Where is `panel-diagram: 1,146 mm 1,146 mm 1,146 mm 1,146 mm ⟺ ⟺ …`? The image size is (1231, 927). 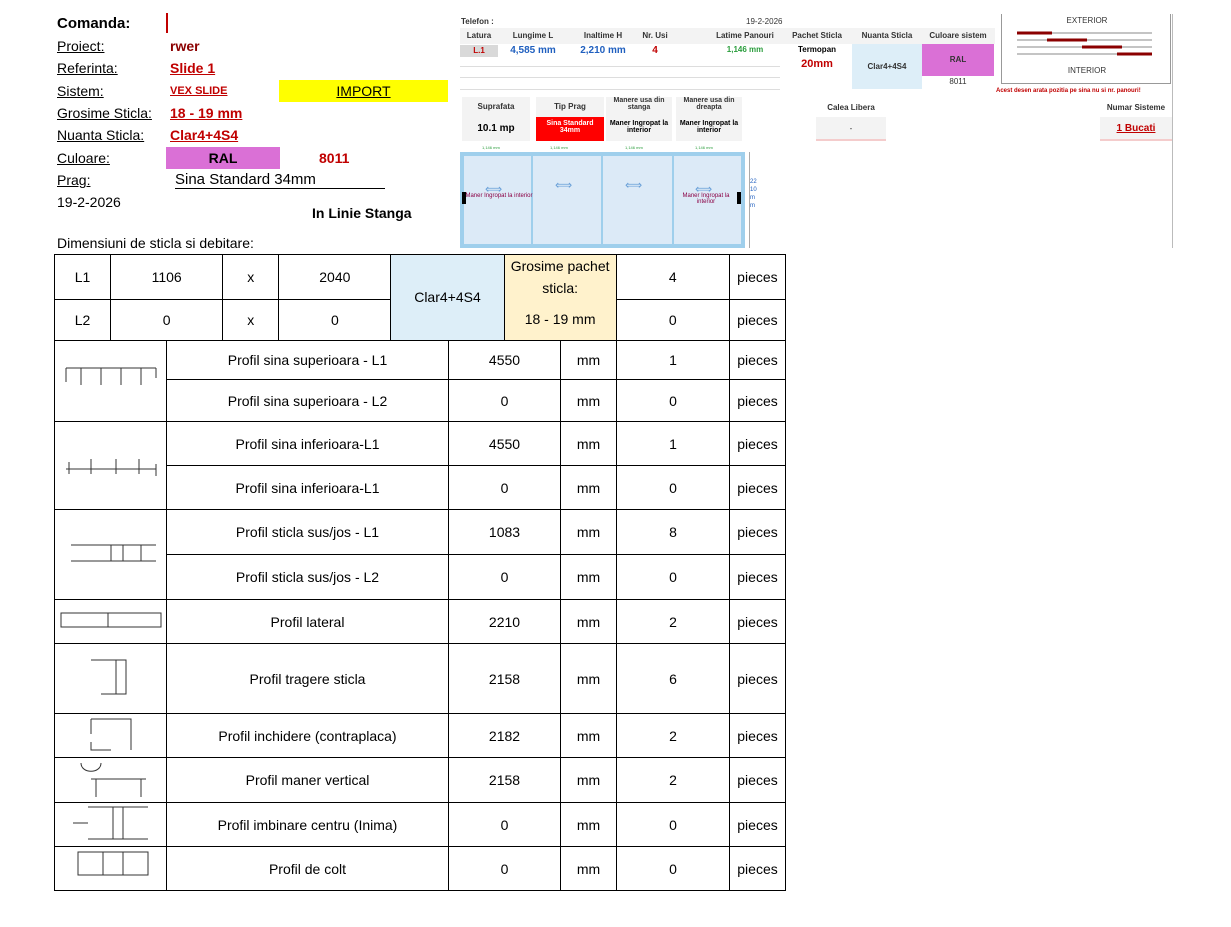
panel-diagram: 1,146 mm 1,146 mm 1,146 mm 1,146 mm ⟺ ⟺ … is located at coordinates (608, 197).